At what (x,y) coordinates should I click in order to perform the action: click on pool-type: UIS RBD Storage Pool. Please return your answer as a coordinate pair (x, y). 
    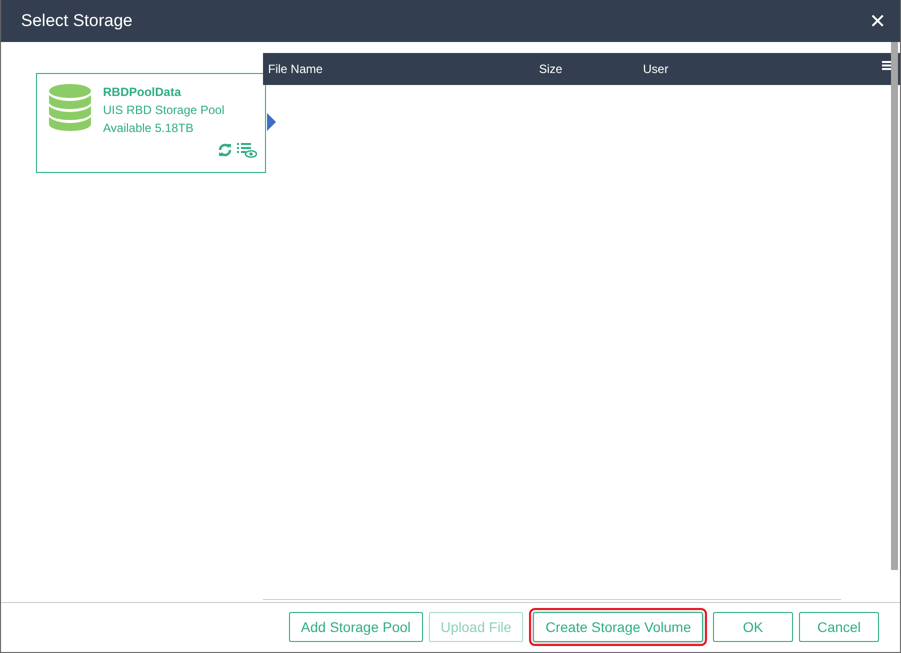
    Looking at the image, I should click on (163, 110).